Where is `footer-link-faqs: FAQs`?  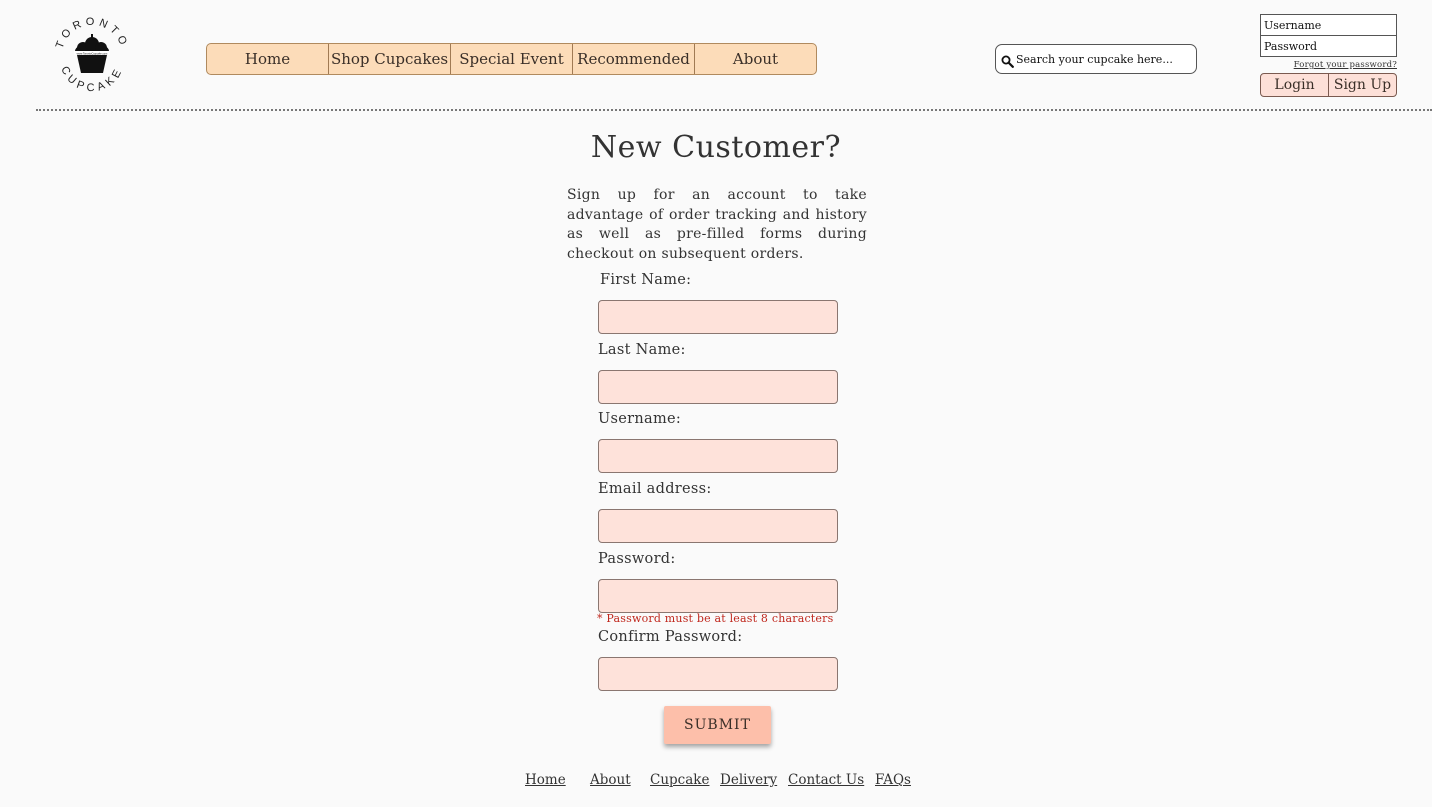 footer-link-faqs: FAQs is located at coordinates (893, 780).